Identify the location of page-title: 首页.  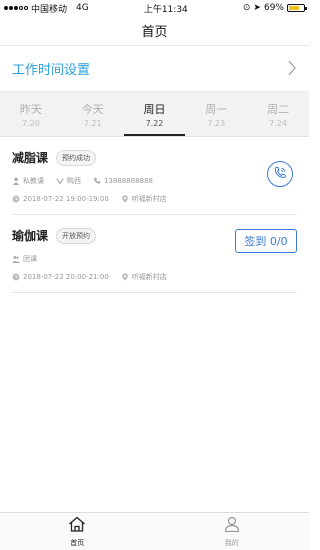
(154, 32).